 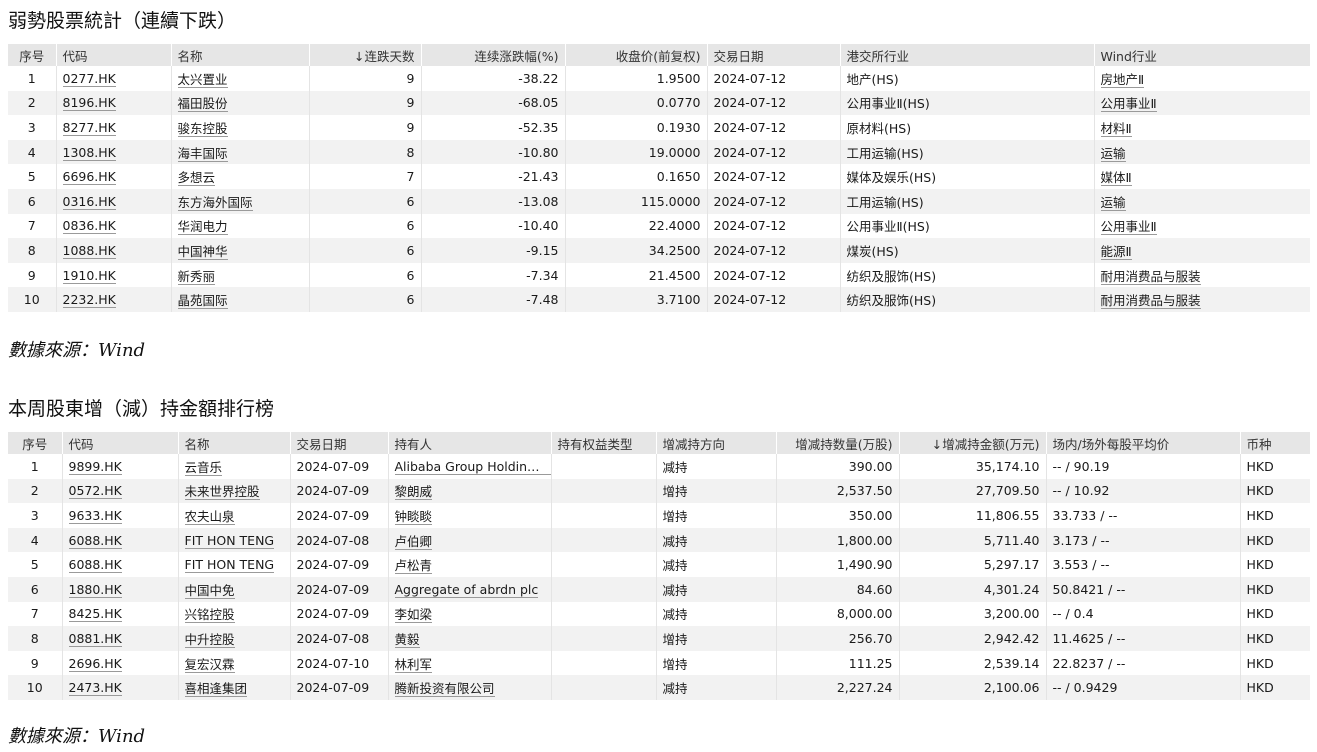 What do you see at coordinates (95, 688) in the screenshot?
I see `stock-code-link: 2473.HK` at bounding box center [95, 688].